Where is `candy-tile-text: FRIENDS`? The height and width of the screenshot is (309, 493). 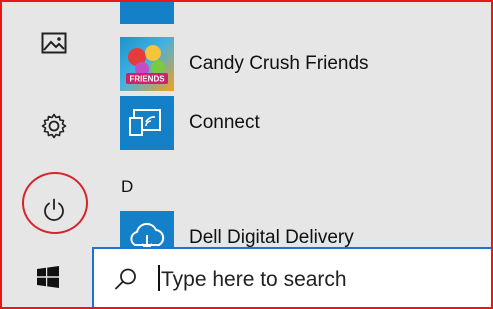
candy-tile-text: FRIENDS is located at coordinates (147, 79).